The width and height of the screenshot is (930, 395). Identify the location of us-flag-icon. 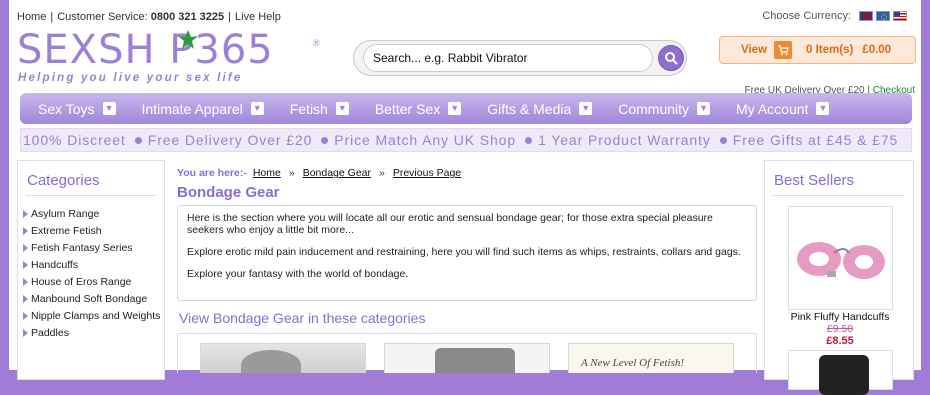
(900, 16).